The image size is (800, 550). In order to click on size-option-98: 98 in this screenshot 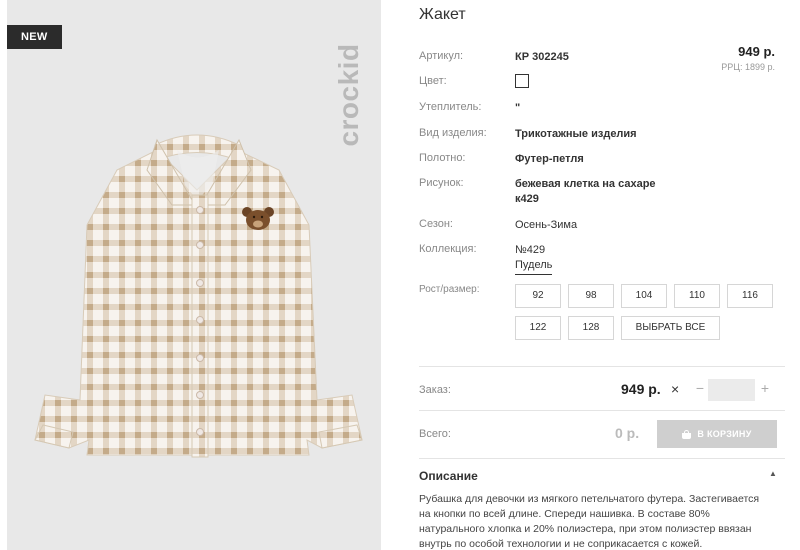, I will do `click(591, 296)`.